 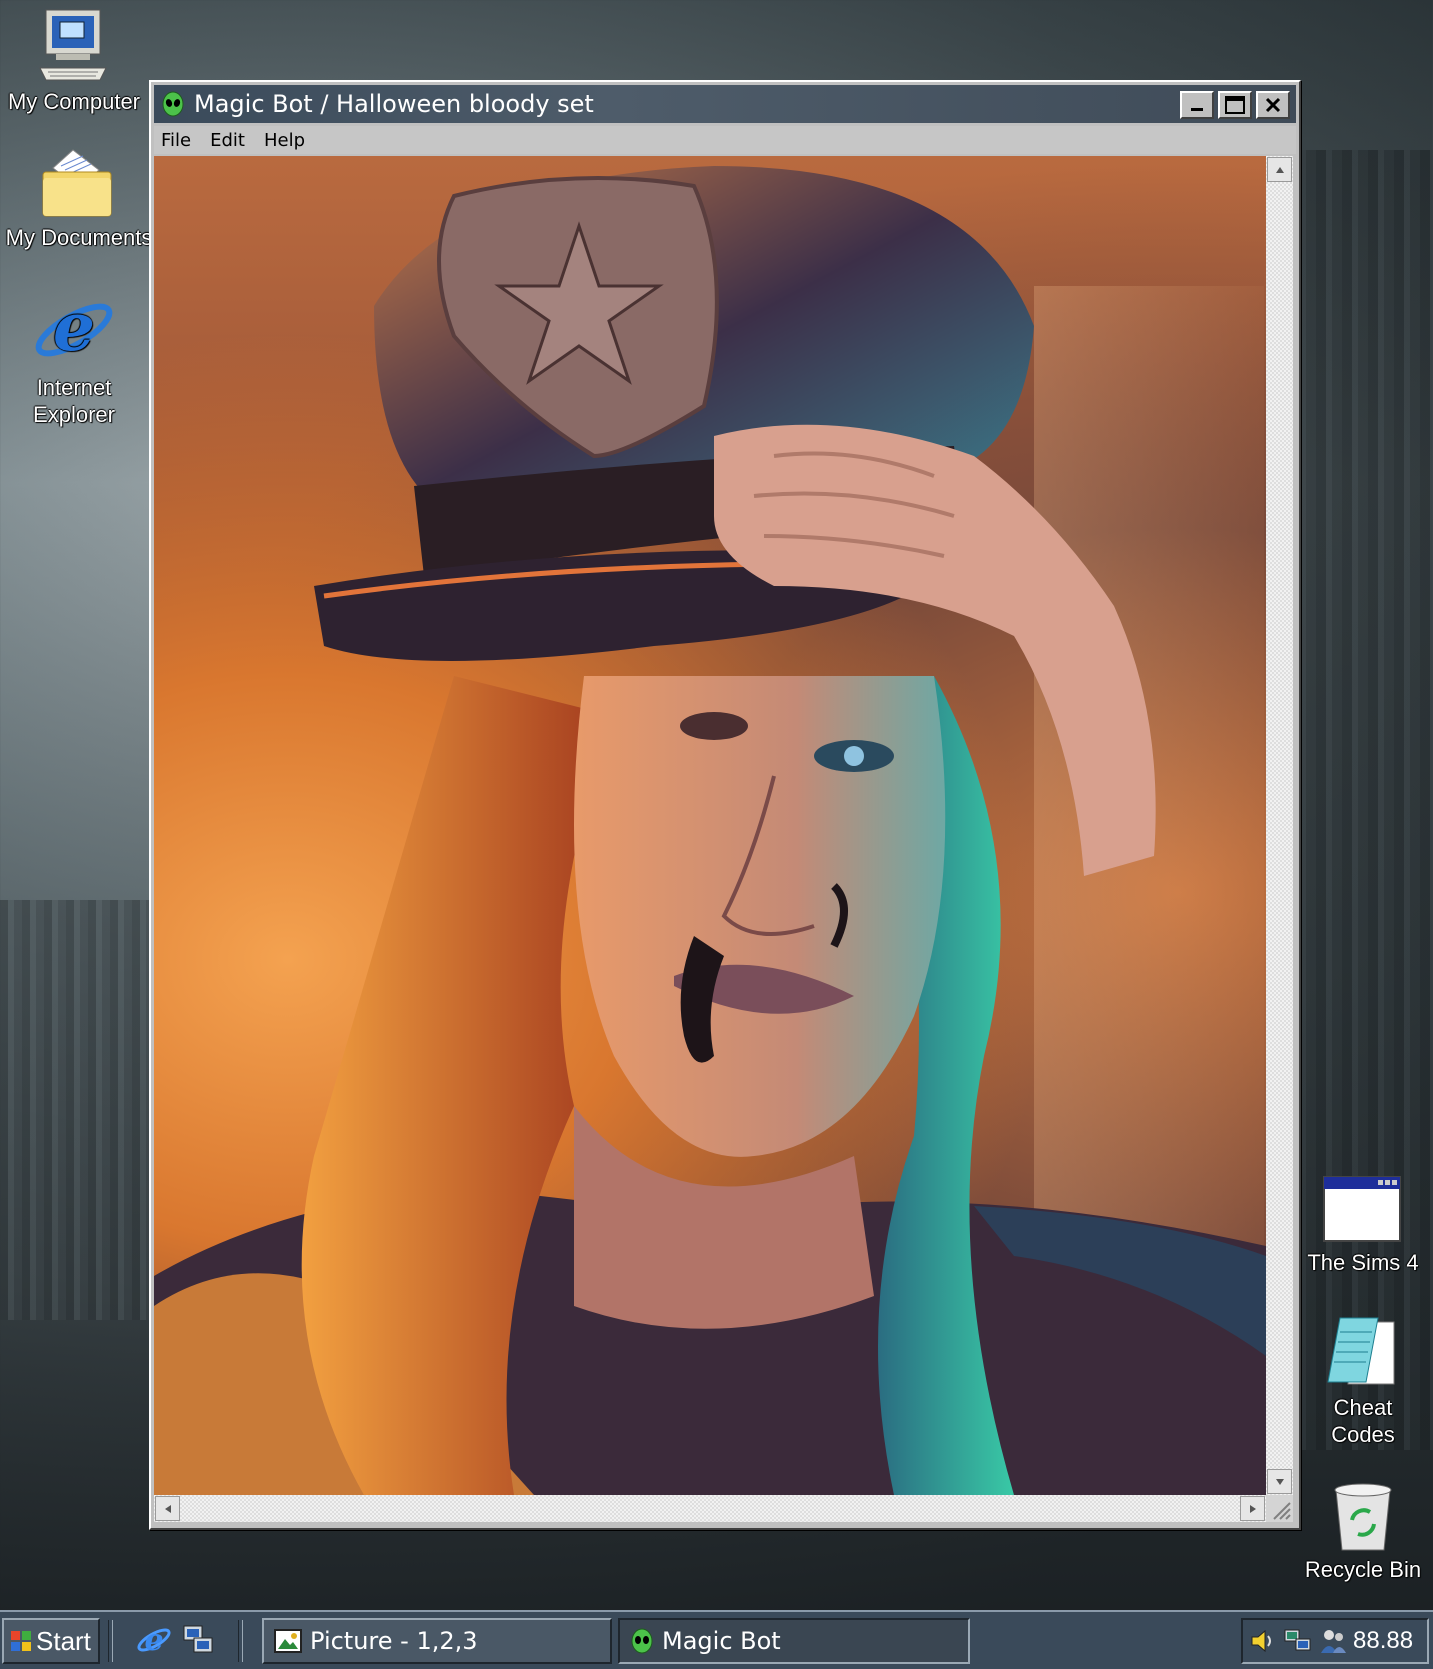 I want to click on windows-logo-icon, so click(x=21, y=1641).